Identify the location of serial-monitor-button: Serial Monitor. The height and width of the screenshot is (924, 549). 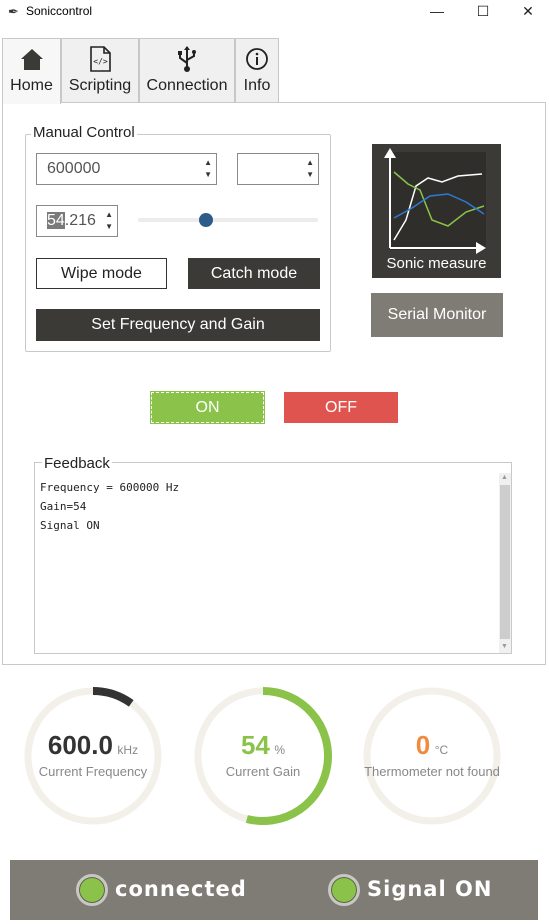
(437, 315).